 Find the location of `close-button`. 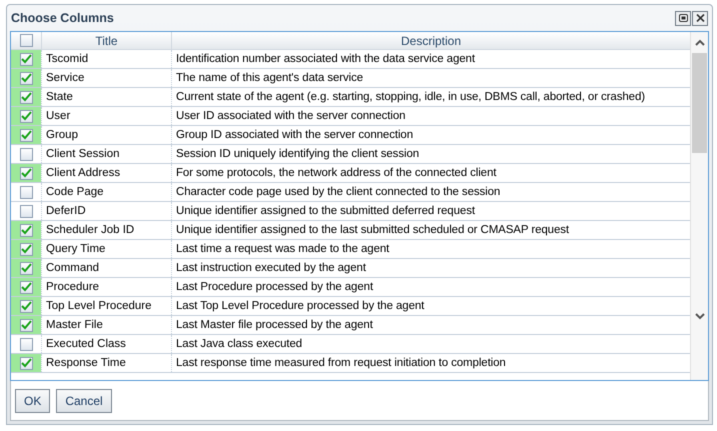

close-button is located at coordinates (700, 18).